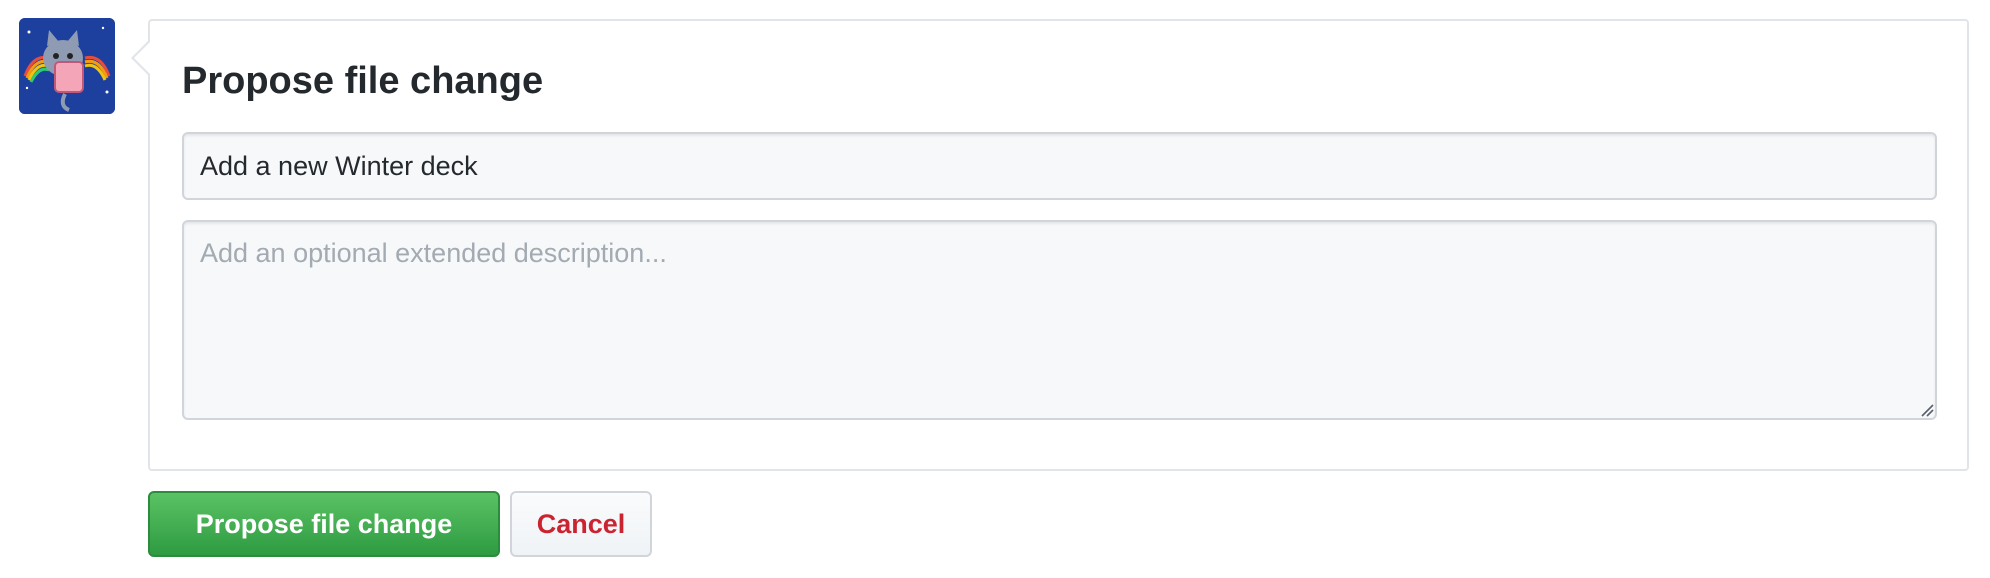 Image resolution: width=1990 pixels, height=578 pixels. I want to click on cancel-button: Cancel, so click(581, 524).